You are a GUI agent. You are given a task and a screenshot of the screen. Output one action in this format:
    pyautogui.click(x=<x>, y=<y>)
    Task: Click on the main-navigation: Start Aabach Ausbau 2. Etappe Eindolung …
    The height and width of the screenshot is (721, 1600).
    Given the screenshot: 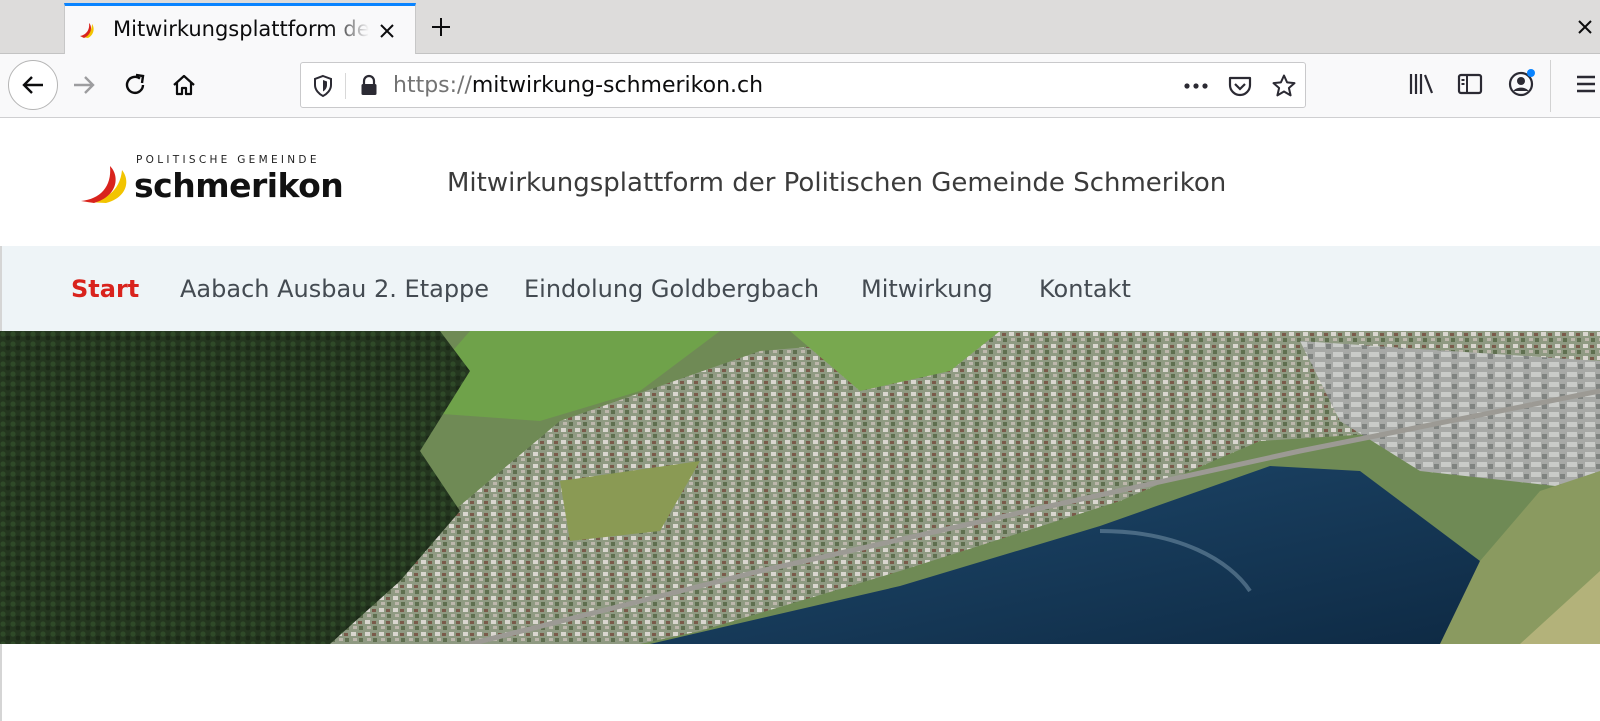 What is the action you would take?
    pyautogui.click(x=800, y=288)
    